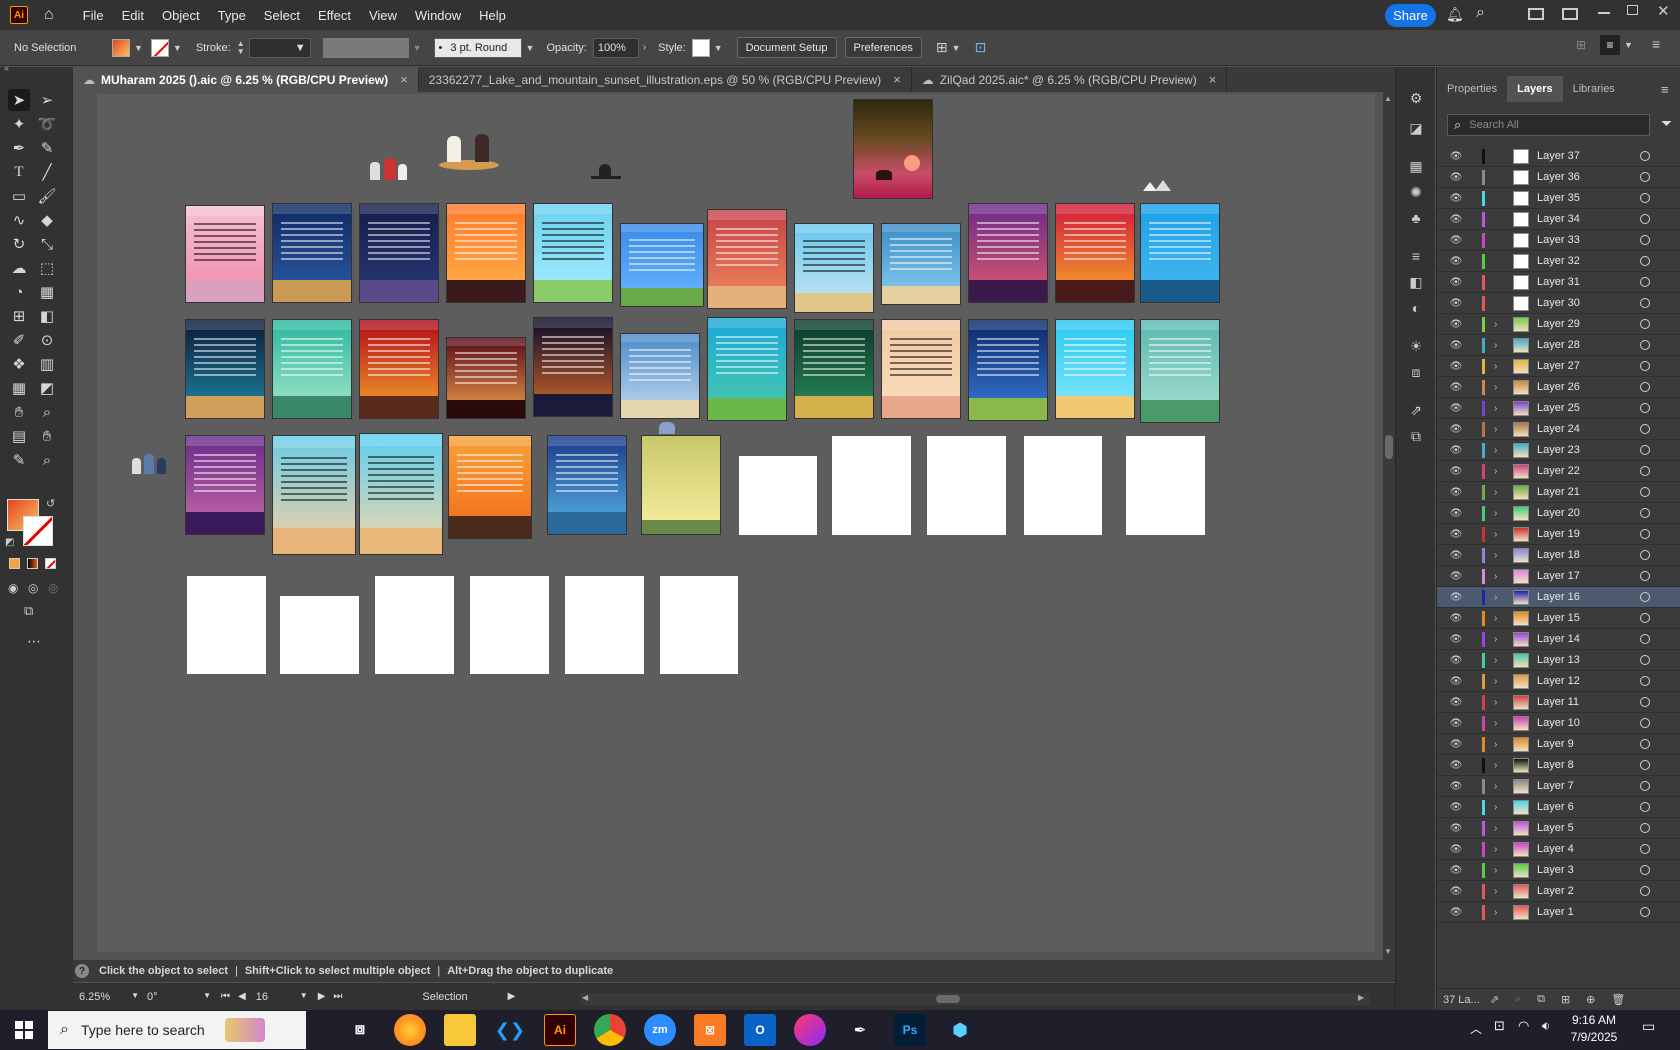  What do you see at coordinates (47, 436) in the screenshot?
I see `edit-toolbar-icon: ✋︎` at bounding box center [47, 436].